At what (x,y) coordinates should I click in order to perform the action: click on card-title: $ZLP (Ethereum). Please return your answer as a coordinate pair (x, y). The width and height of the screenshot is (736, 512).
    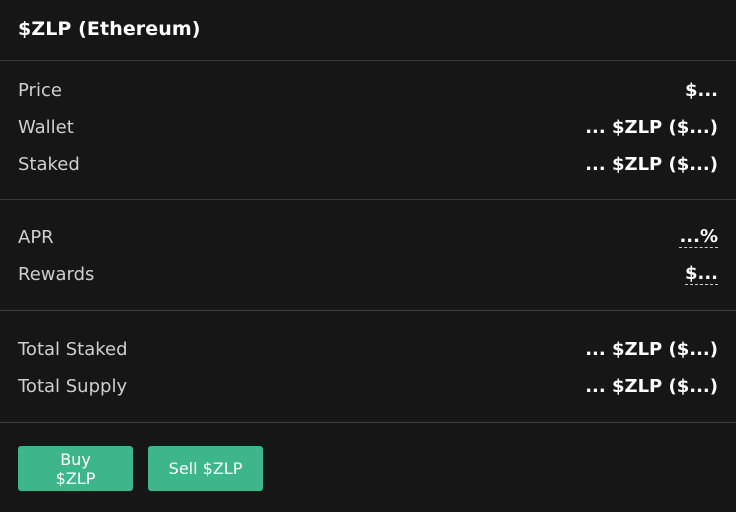
    Looking at the image, I should click on (109, 29).